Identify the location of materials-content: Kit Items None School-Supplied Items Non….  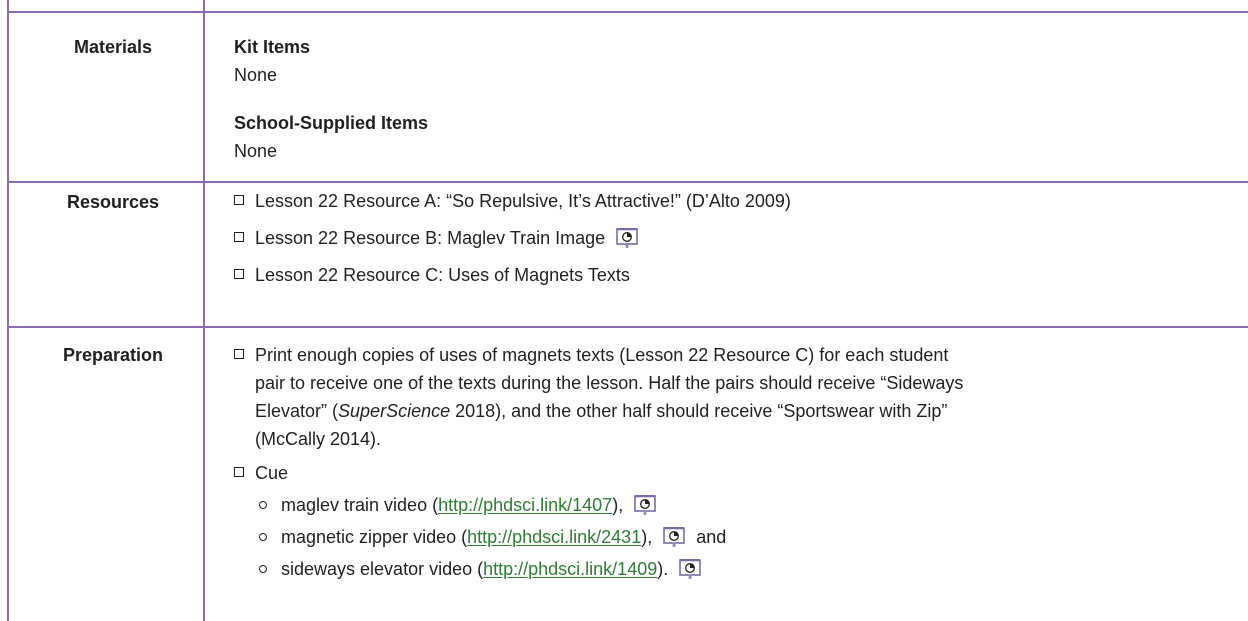
(331, 99).